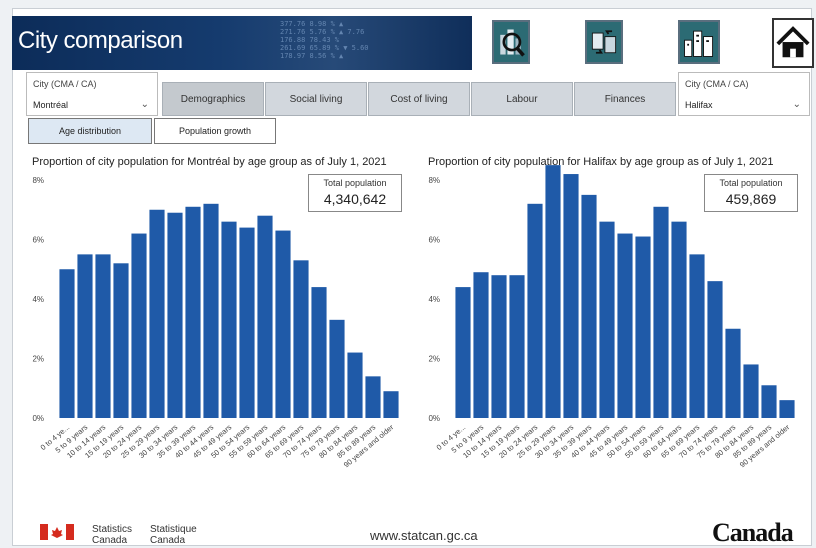 The image size is (816, 548). I want to click on subtab-population-growth: Population growth, so click(215, 131).